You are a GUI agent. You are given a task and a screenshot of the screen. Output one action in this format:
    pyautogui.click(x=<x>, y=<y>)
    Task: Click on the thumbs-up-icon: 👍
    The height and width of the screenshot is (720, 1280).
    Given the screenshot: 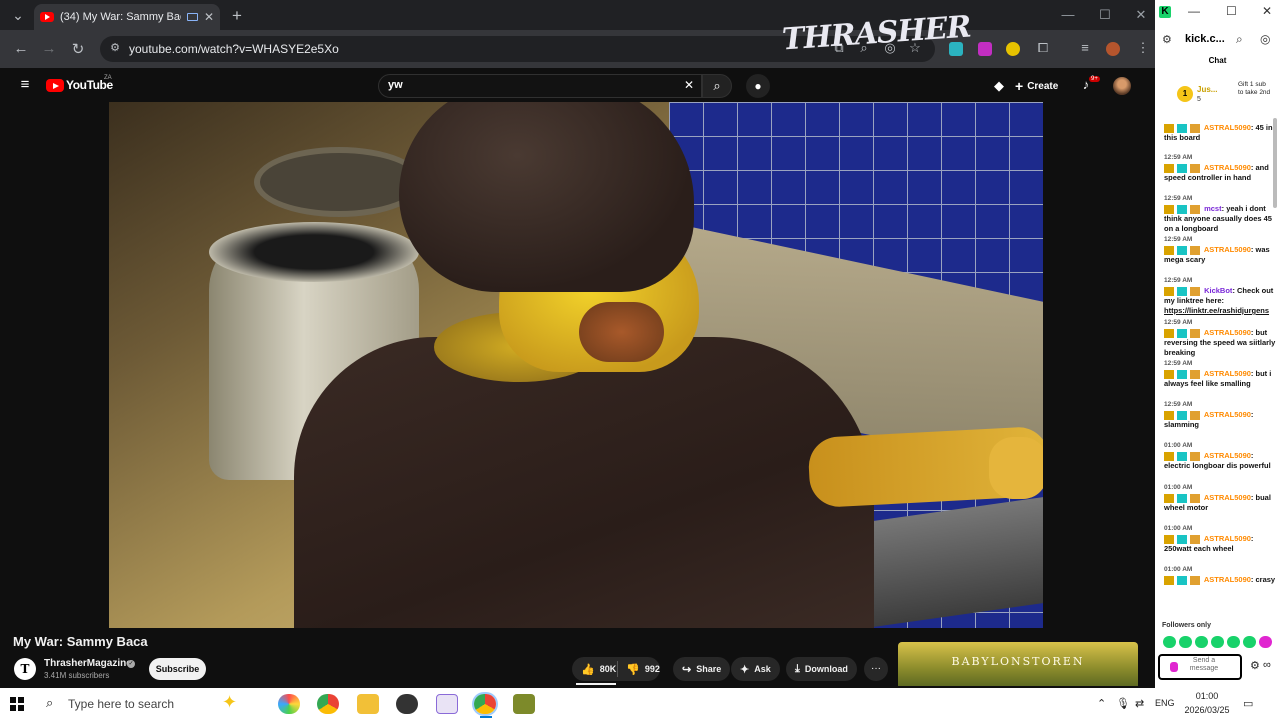 What is the action you would take?
    pyautogui.click(x=588, y=669)
    